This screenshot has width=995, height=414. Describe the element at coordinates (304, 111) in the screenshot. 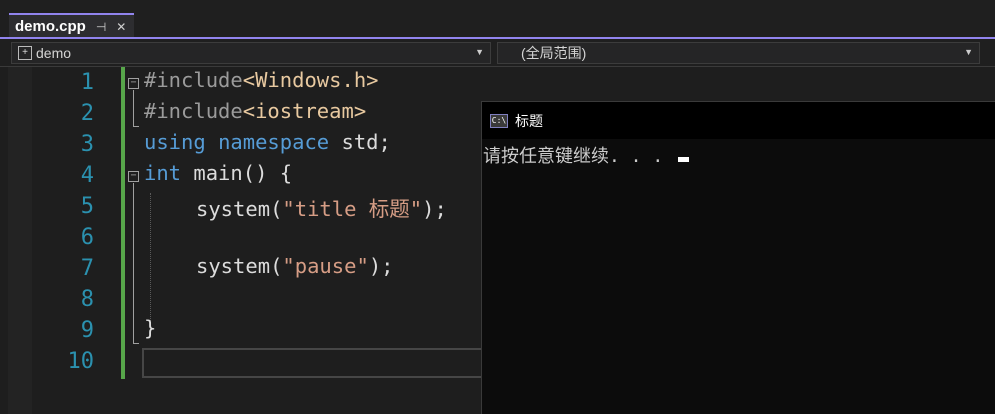

I see `include-path: <iostream>` at that location.